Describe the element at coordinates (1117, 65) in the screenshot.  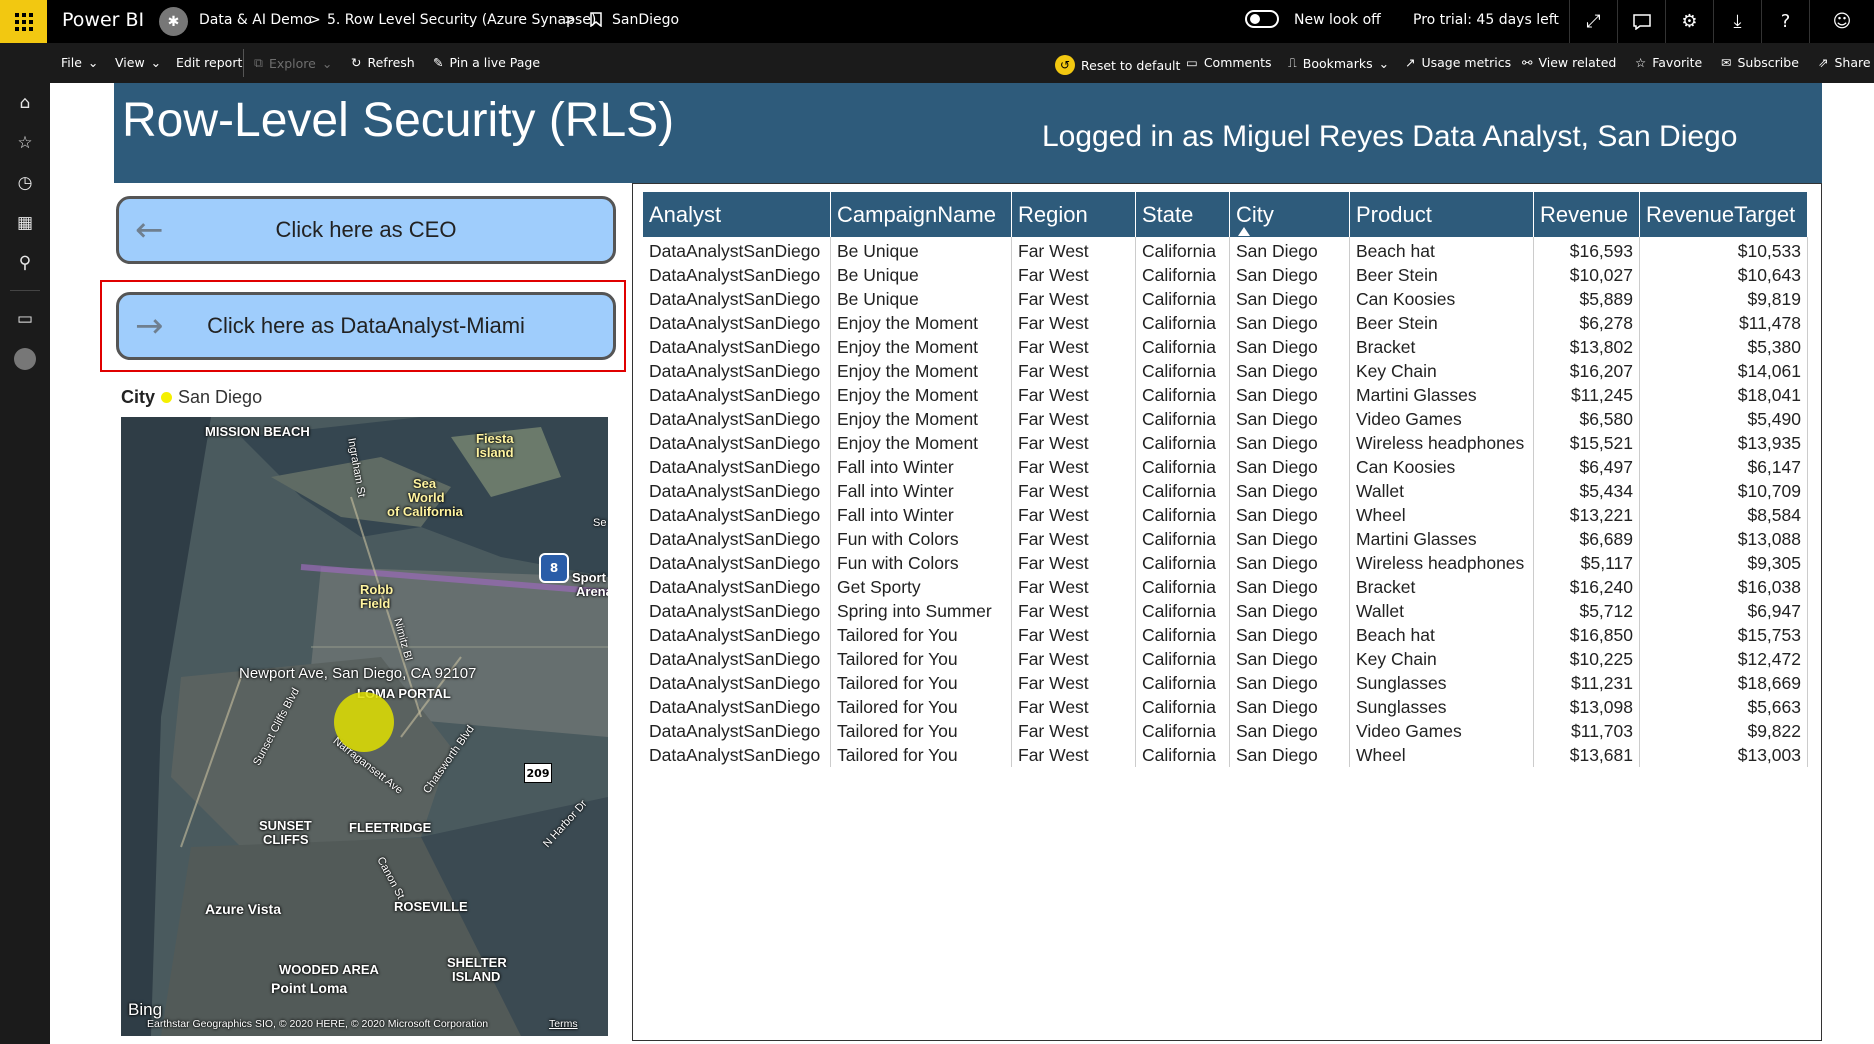
I see `reset-default-button: ↺ Reset to default` at that location.